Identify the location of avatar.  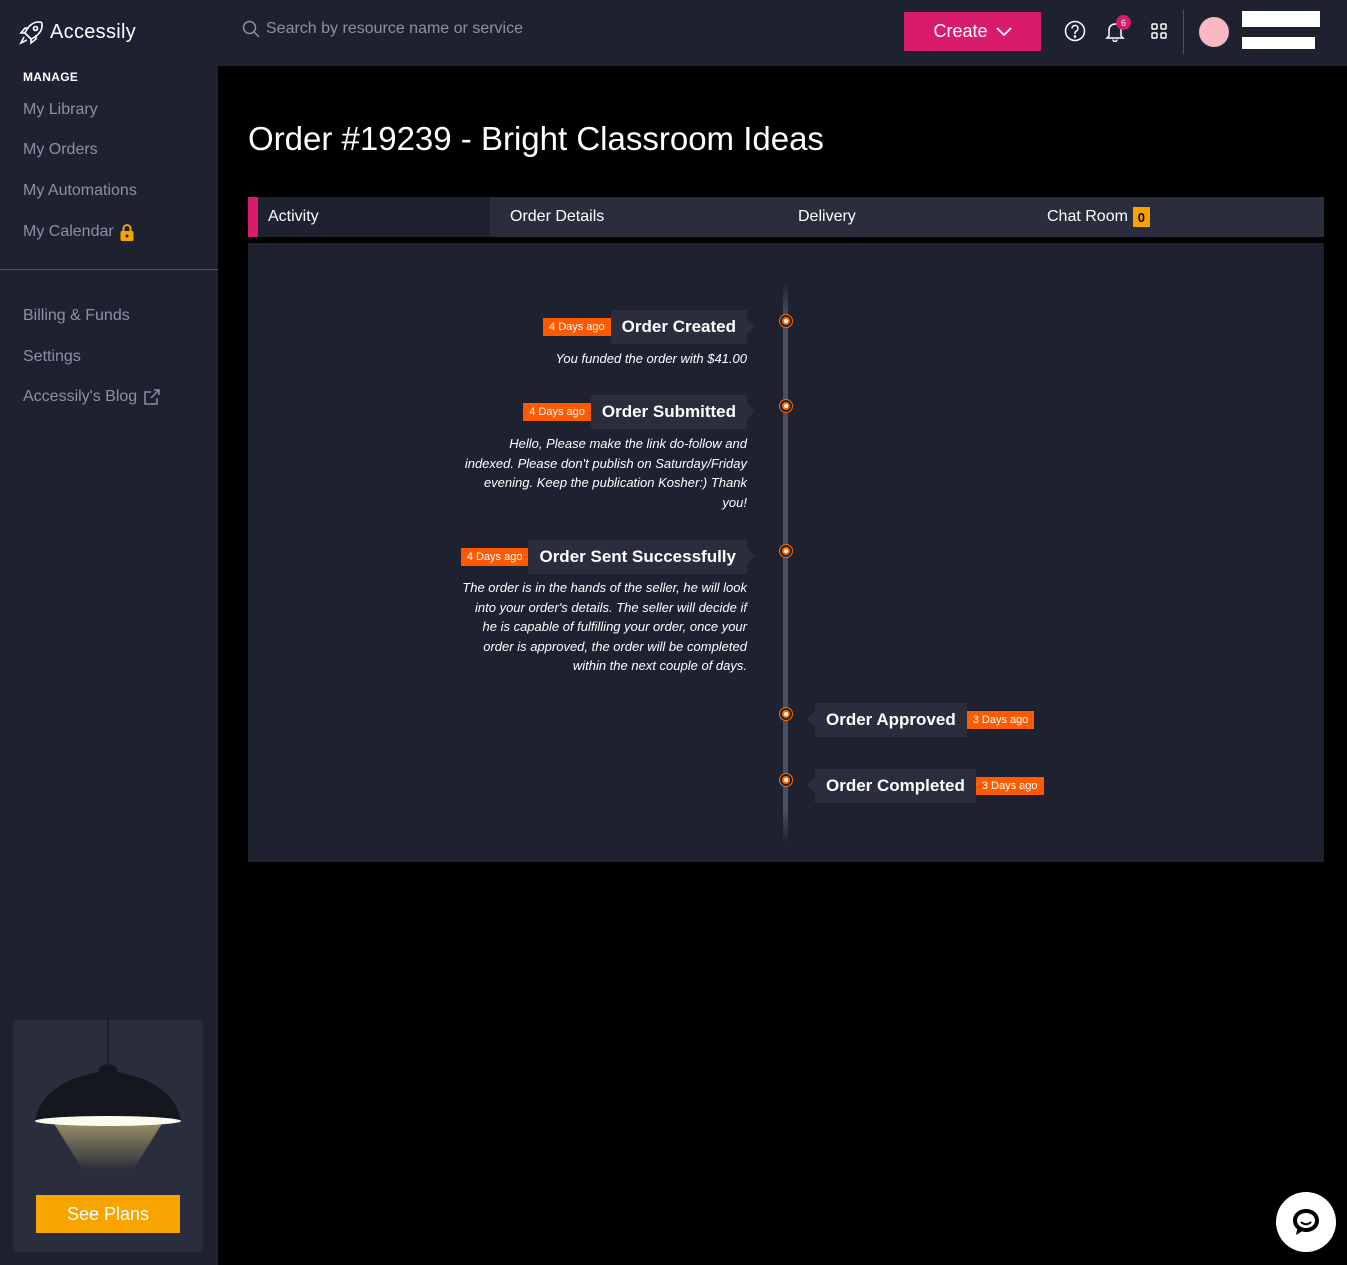
(1214, 32).